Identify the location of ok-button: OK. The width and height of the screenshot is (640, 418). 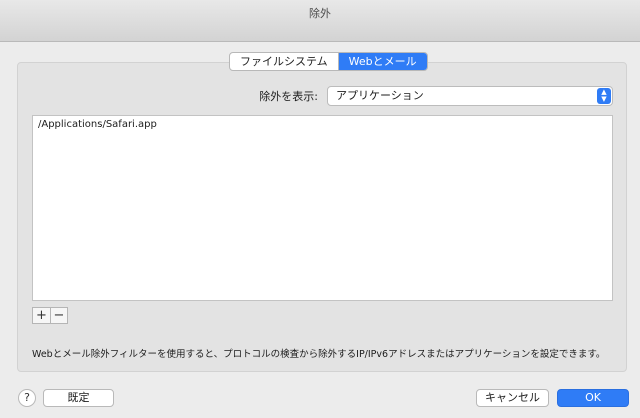
(593, 398).